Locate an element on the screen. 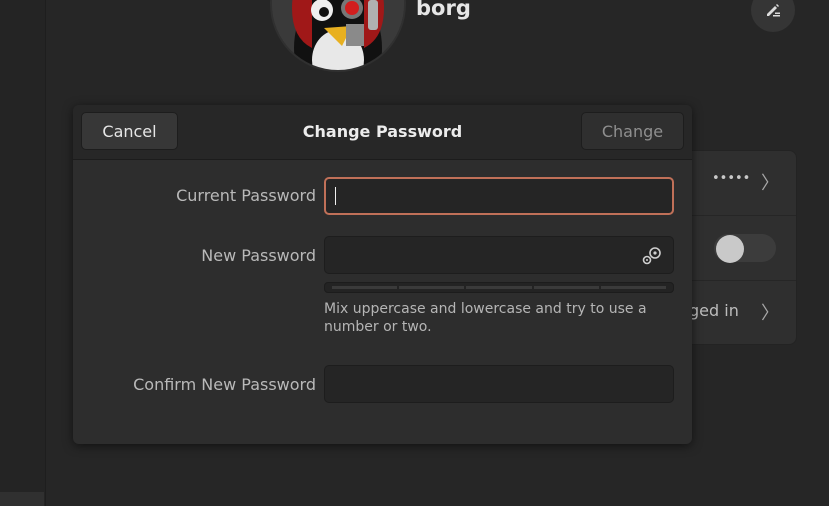 The image size is (829, 506). change-button: Change is located at coordinates (632, 131).